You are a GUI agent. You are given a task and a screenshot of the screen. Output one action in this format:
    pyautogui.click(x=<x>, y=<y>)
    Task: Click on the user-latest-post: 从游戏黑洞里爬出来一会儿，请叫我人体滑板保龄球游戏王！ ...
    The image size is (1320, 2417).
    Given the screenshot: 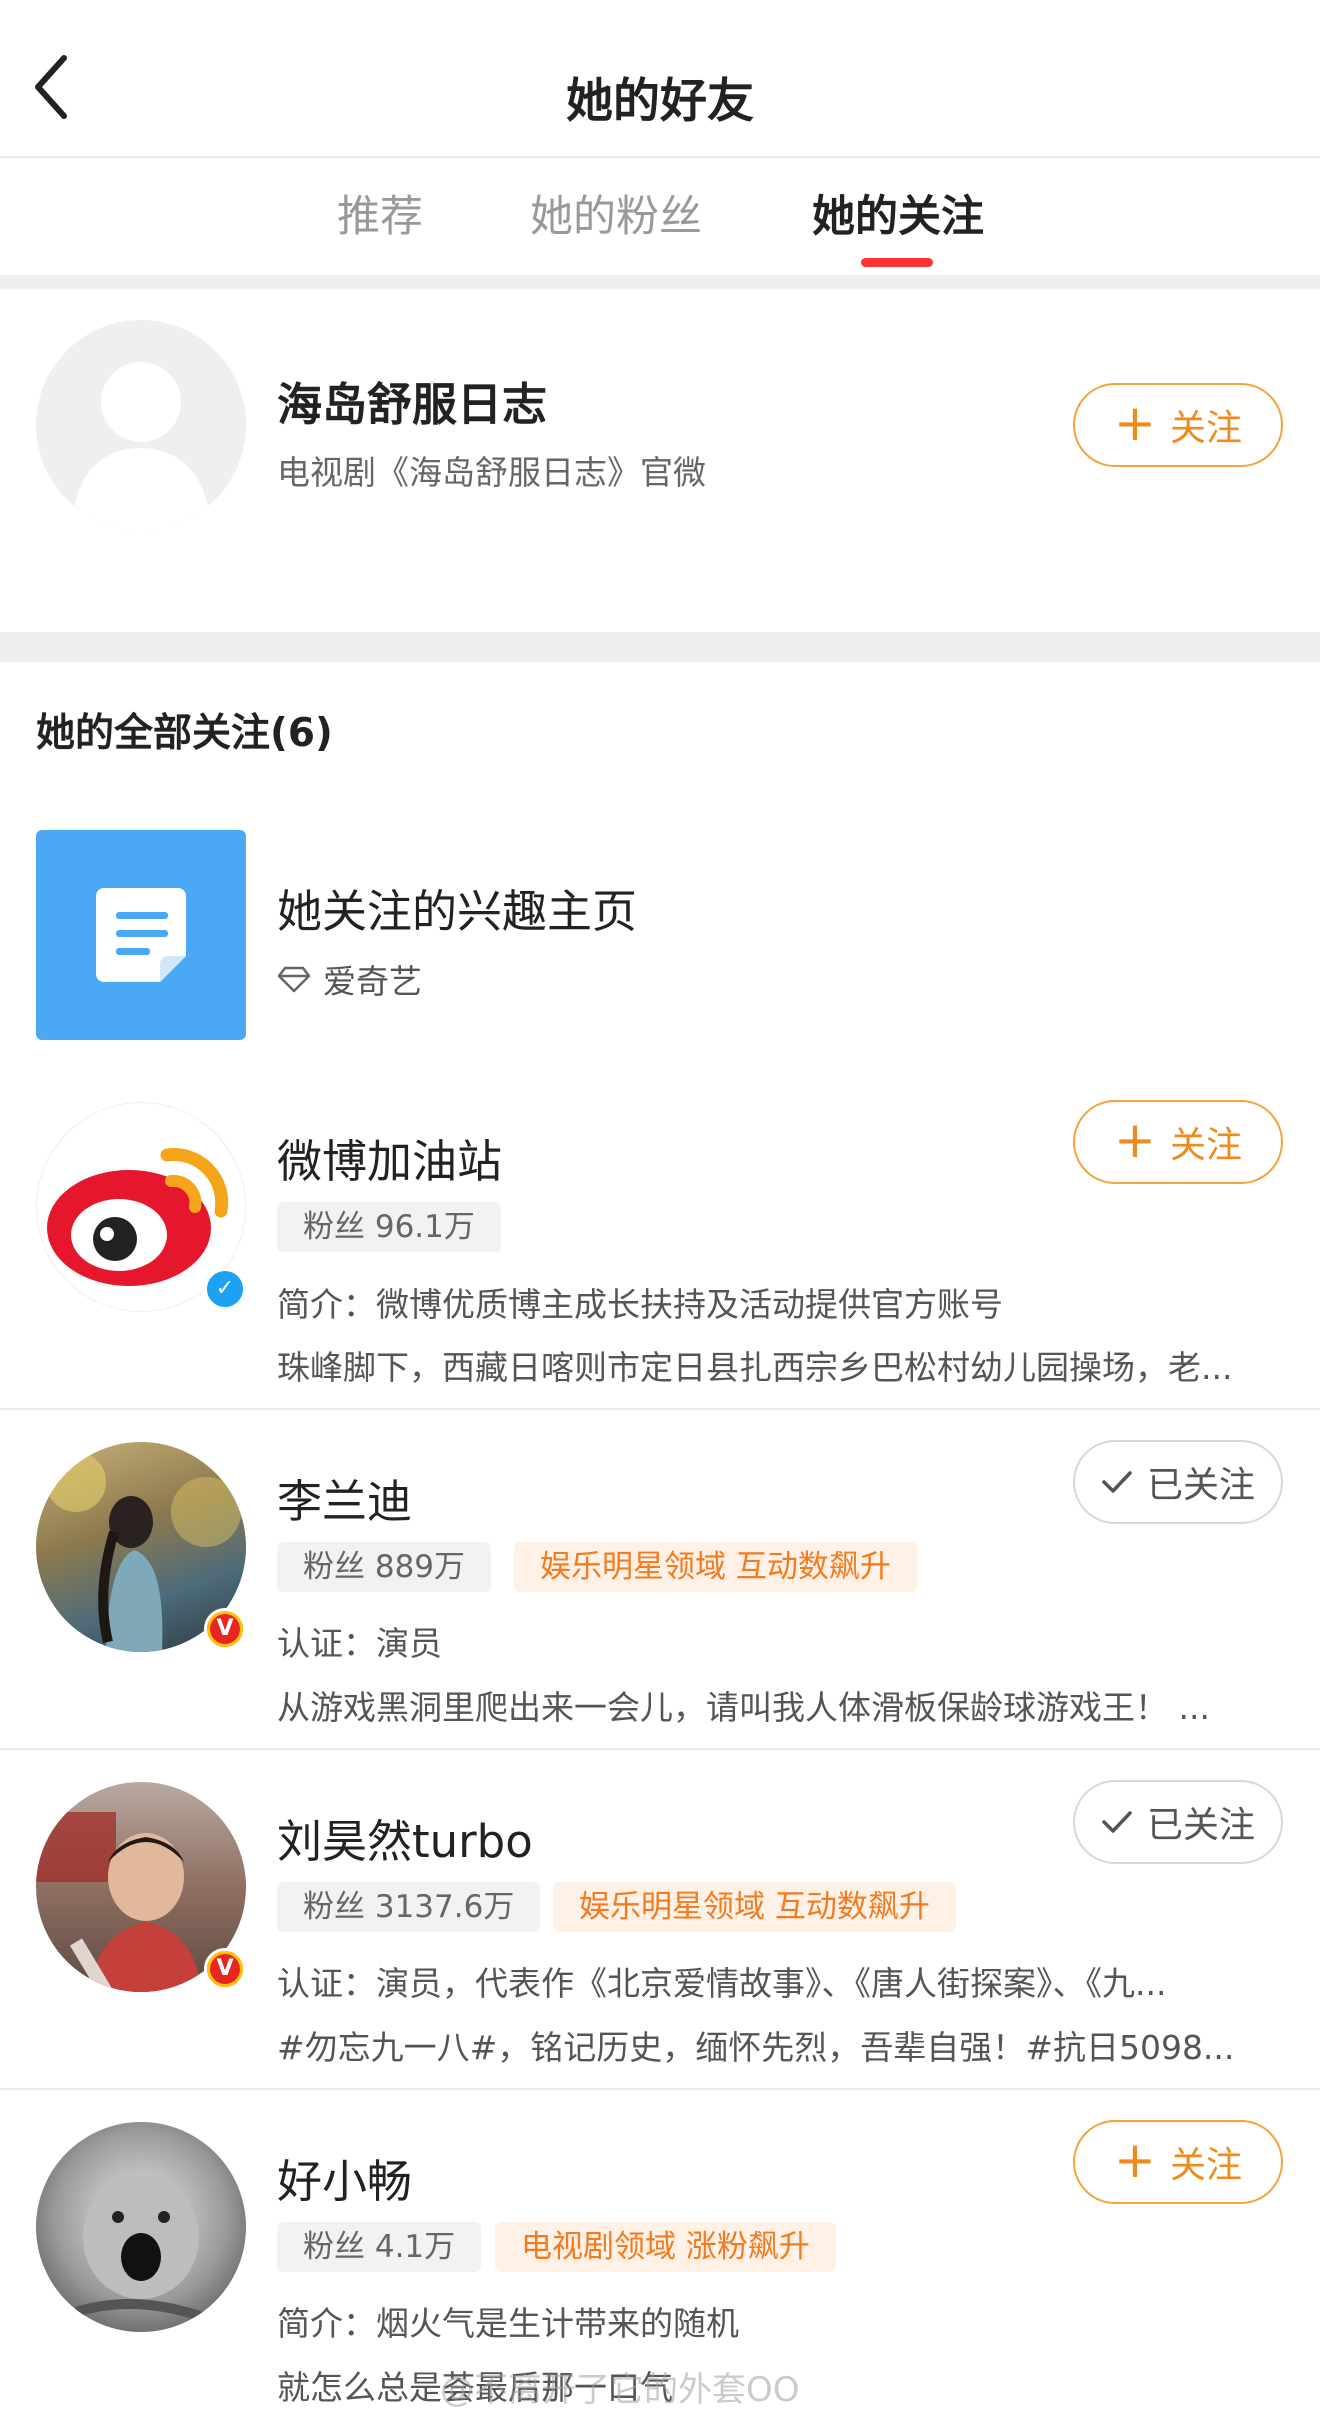 What is the action you would take?
    pyautogui.click(x=743, y=1707)
    